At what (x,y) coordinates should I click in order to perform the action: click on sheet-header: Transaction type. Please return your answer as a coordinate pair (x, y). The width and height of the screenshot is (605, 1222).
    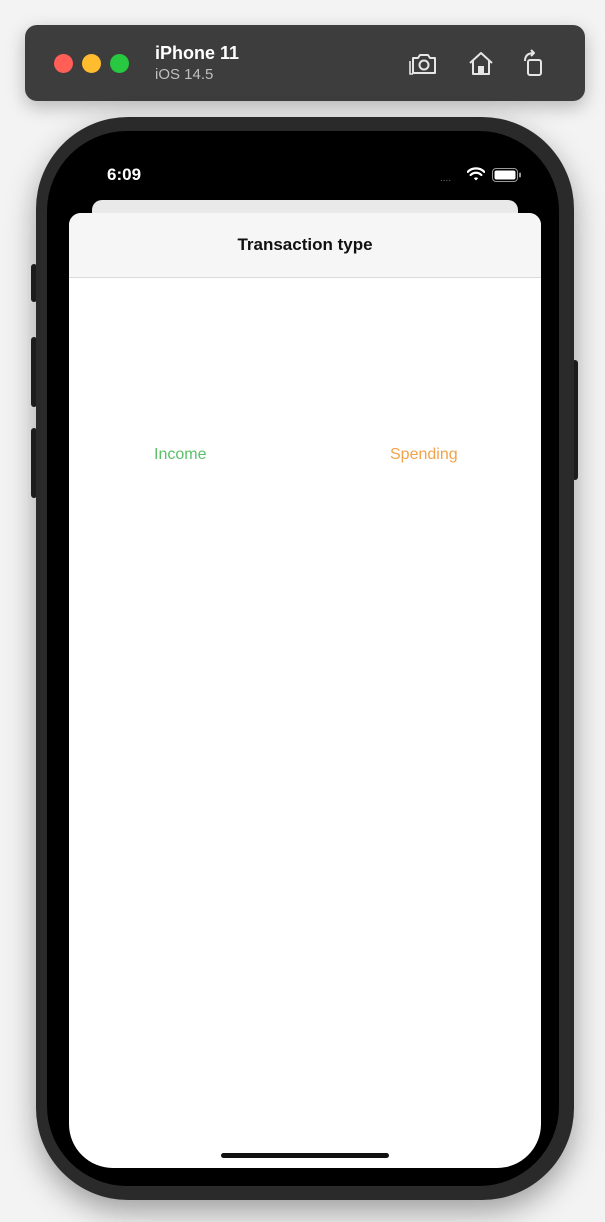
    Looking at the image, I should click on (305, 245).